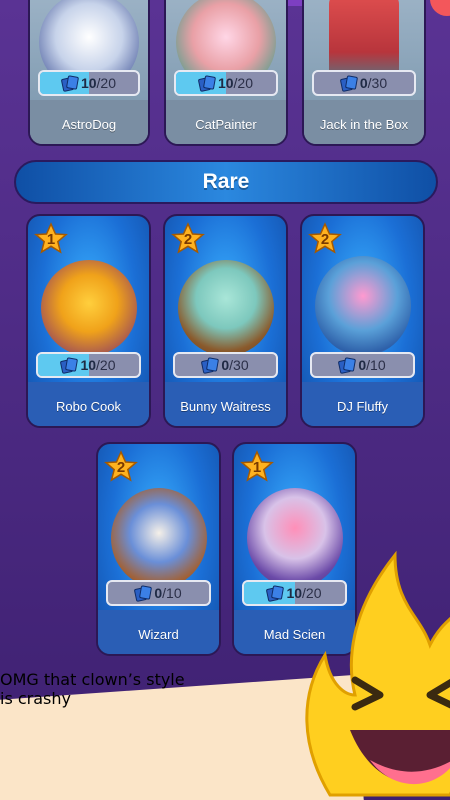 This screenshot has width=450, height=800. Describe the element at coordinates (364, 124) in the screenshot. I see `card-name: Jack in the Box` at that location.